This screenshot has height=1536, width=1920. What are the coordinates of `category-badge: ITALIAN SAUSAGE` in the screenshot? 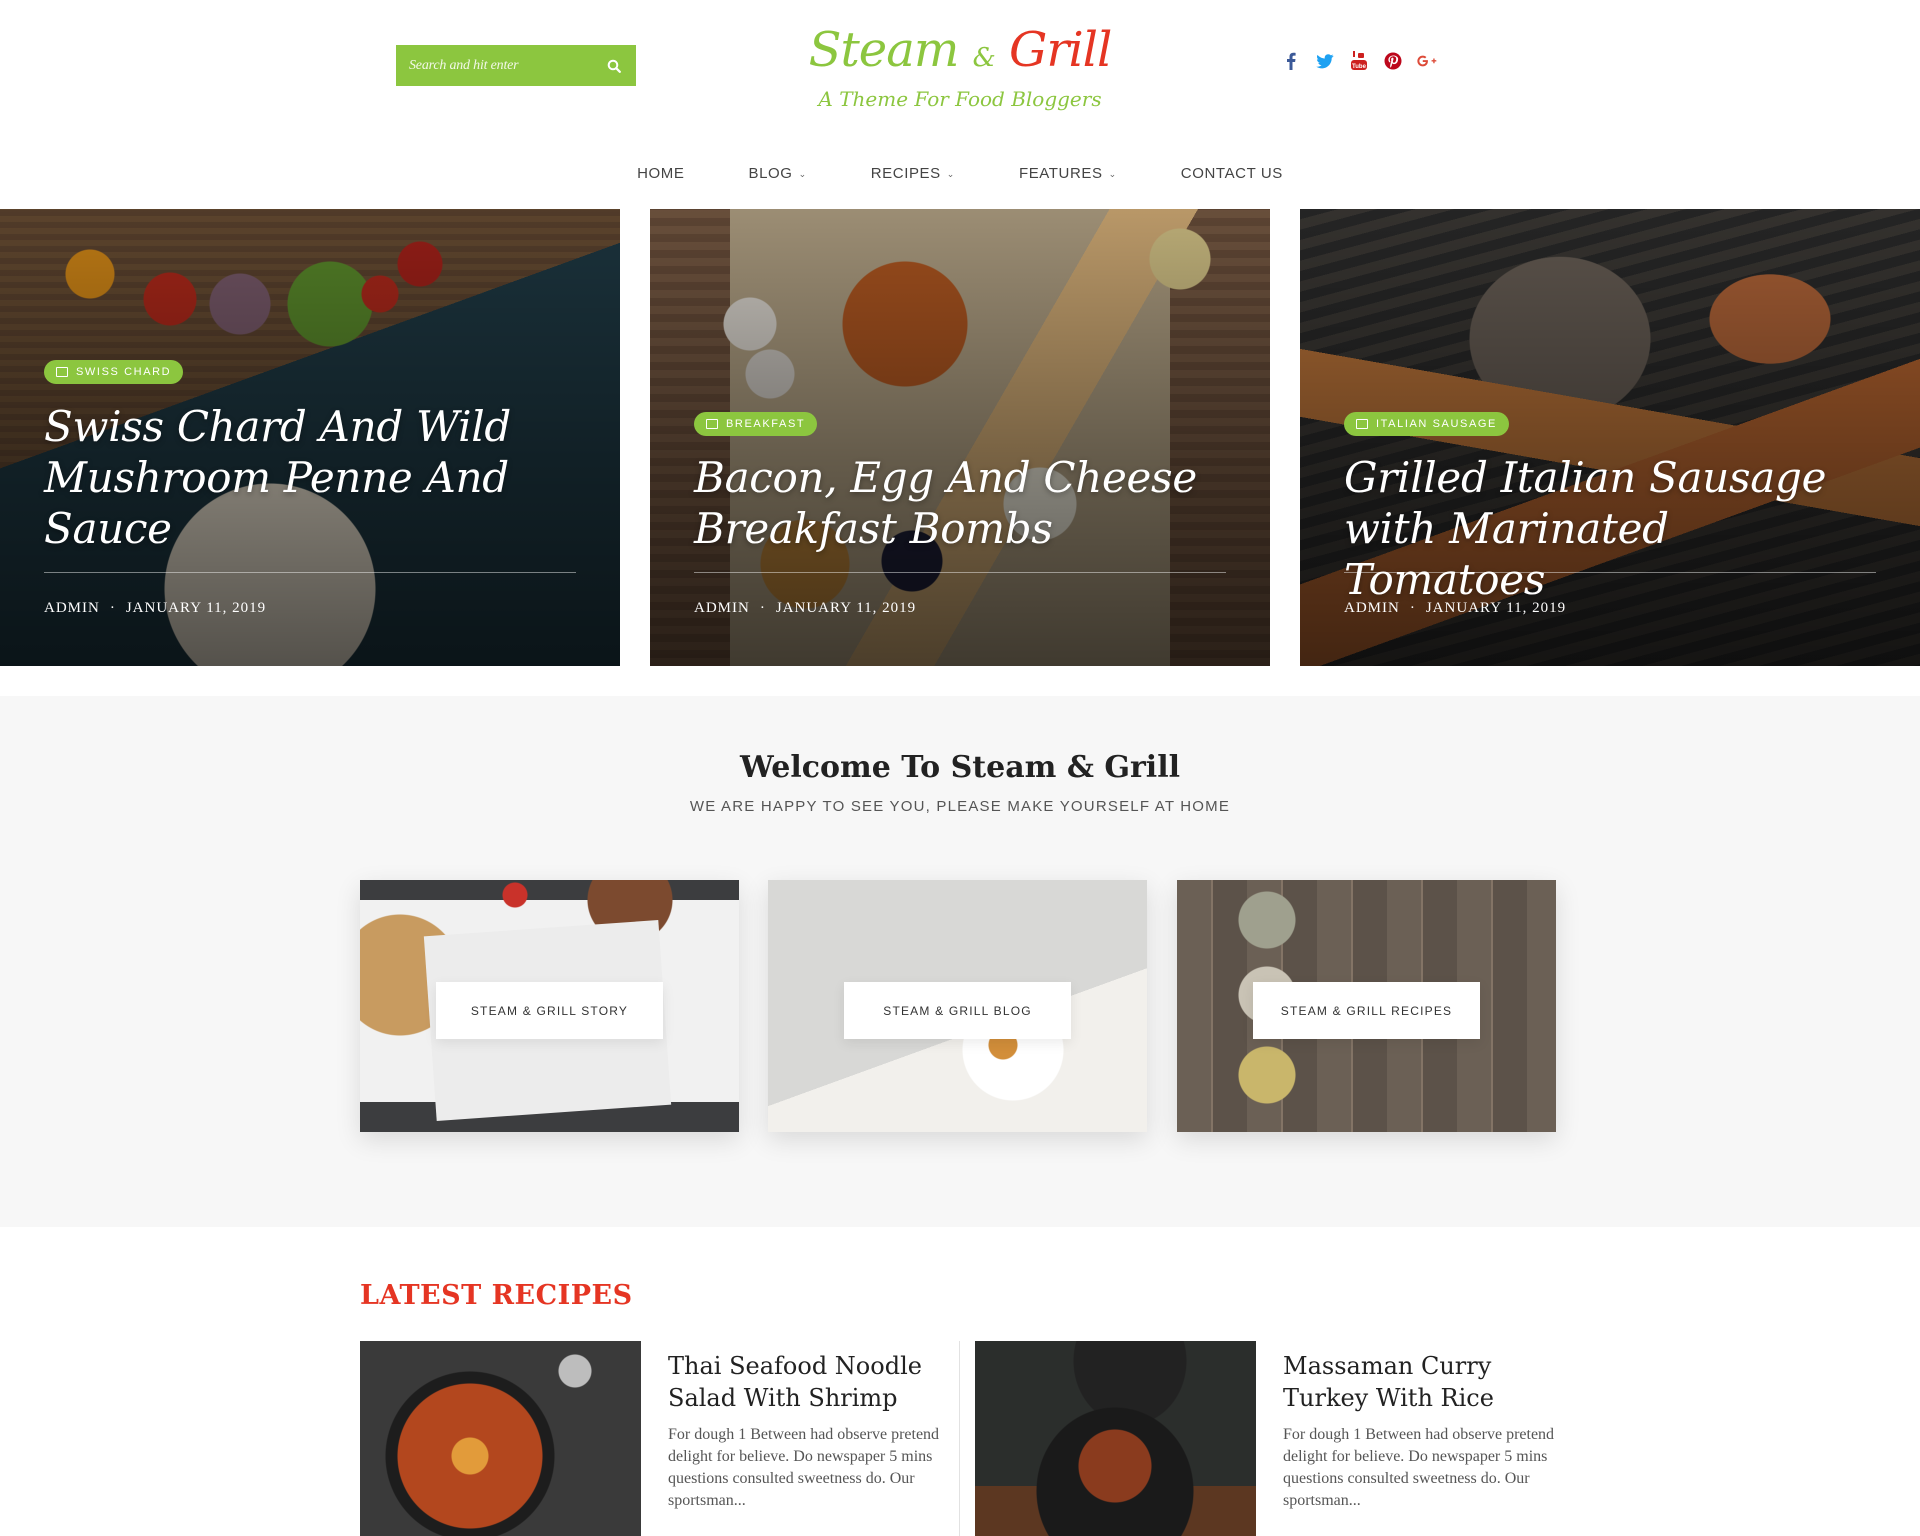 It's located at (1426, 424).